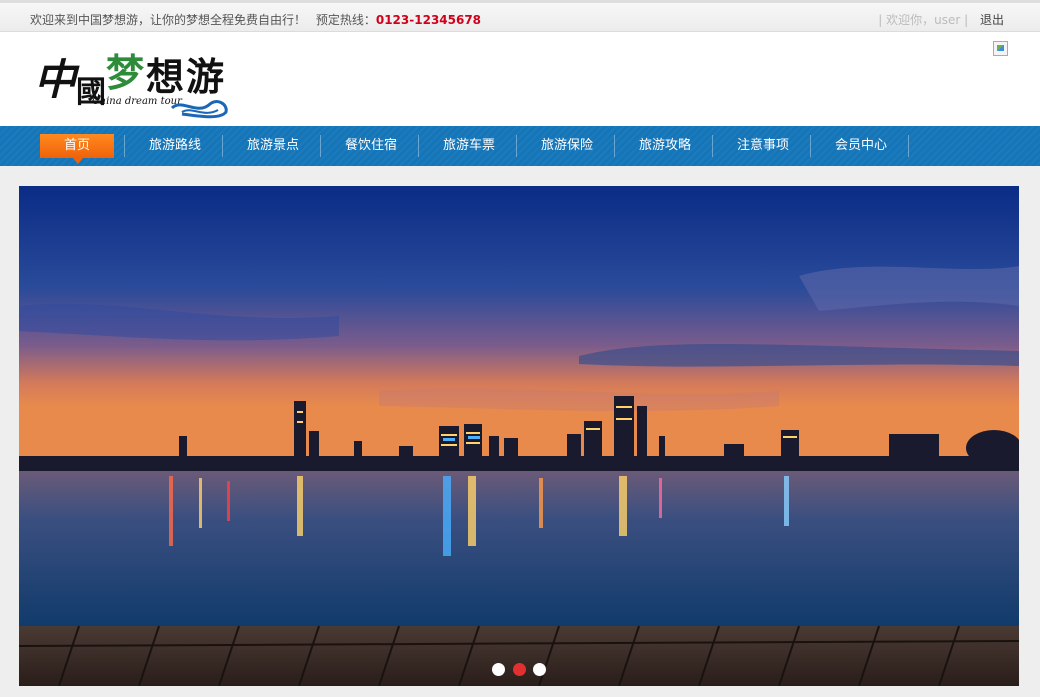 This screenshot has width=1040, height=697. I want to click on nav-item-member-center: 会员中心, so click(861, 146).